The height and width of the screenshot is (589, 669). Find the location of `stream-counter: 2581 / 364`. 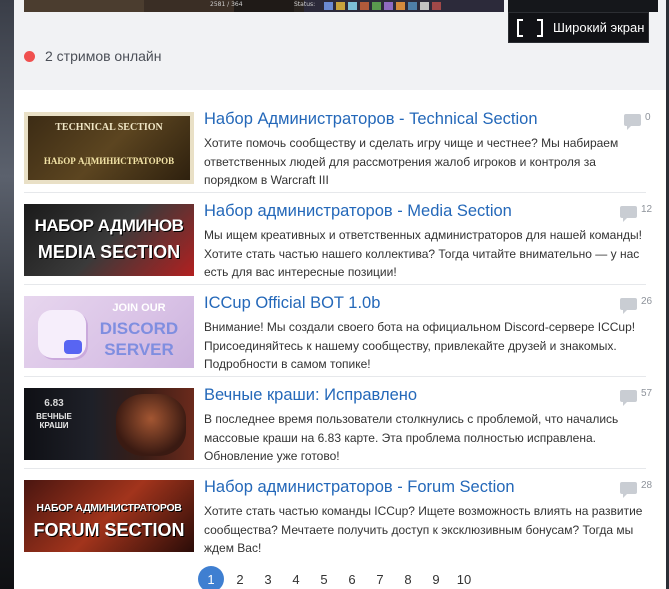

stream-counter: 2581 / 364 is located at coordinates (226, 4).